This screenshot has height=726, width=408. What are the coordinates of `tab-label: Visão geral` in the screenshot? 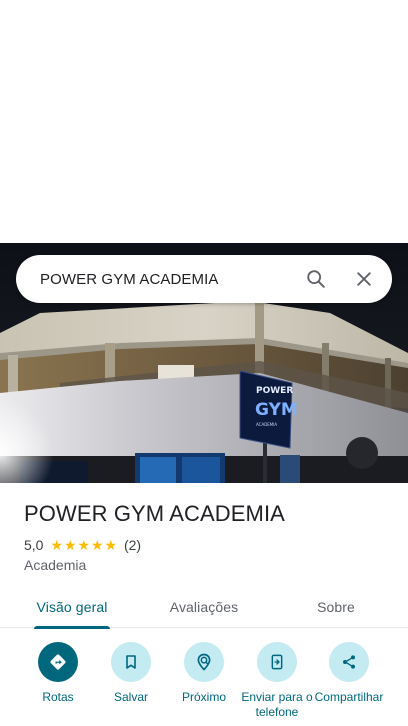 It's located at (72, 607).